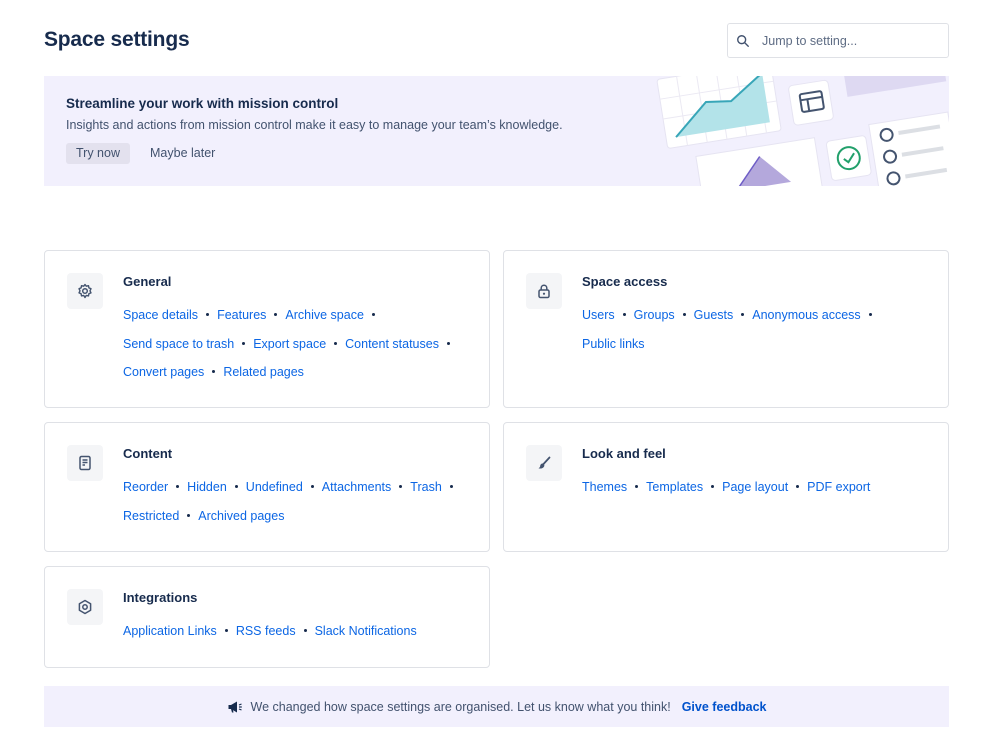 This screenshot has height=733, width=999. I want to click on jump-to-setting-search, so click(838, 40).